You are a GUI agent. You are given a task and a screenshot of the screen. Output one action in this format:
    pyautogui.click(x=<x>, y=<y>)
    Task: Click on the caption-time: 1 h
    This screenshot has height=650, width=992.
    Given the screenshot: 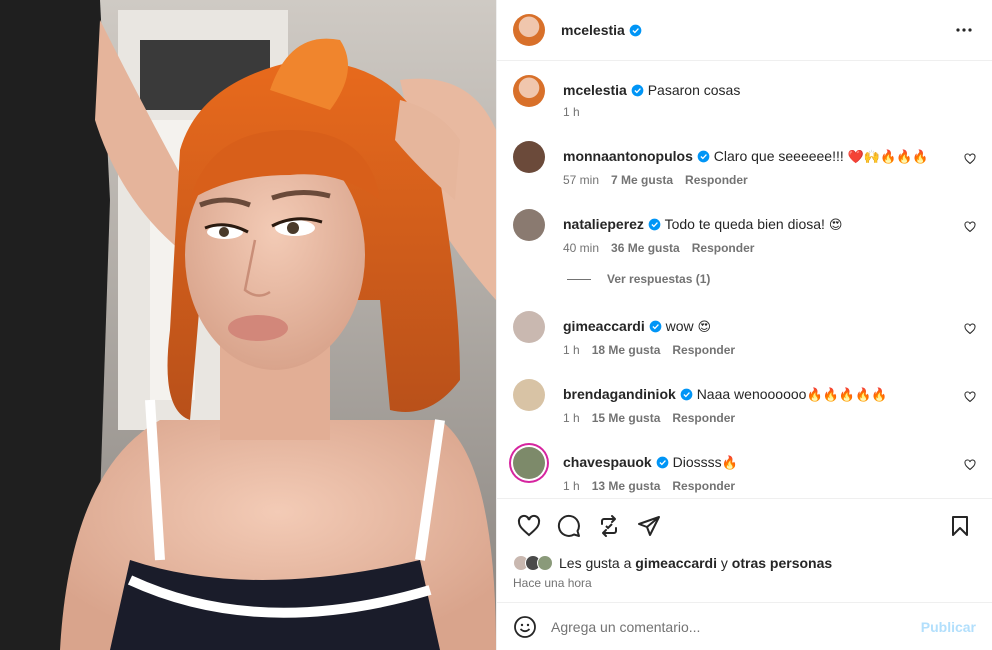 What is the action you would take?
    pyautogui.click(x=571, y=112)
    